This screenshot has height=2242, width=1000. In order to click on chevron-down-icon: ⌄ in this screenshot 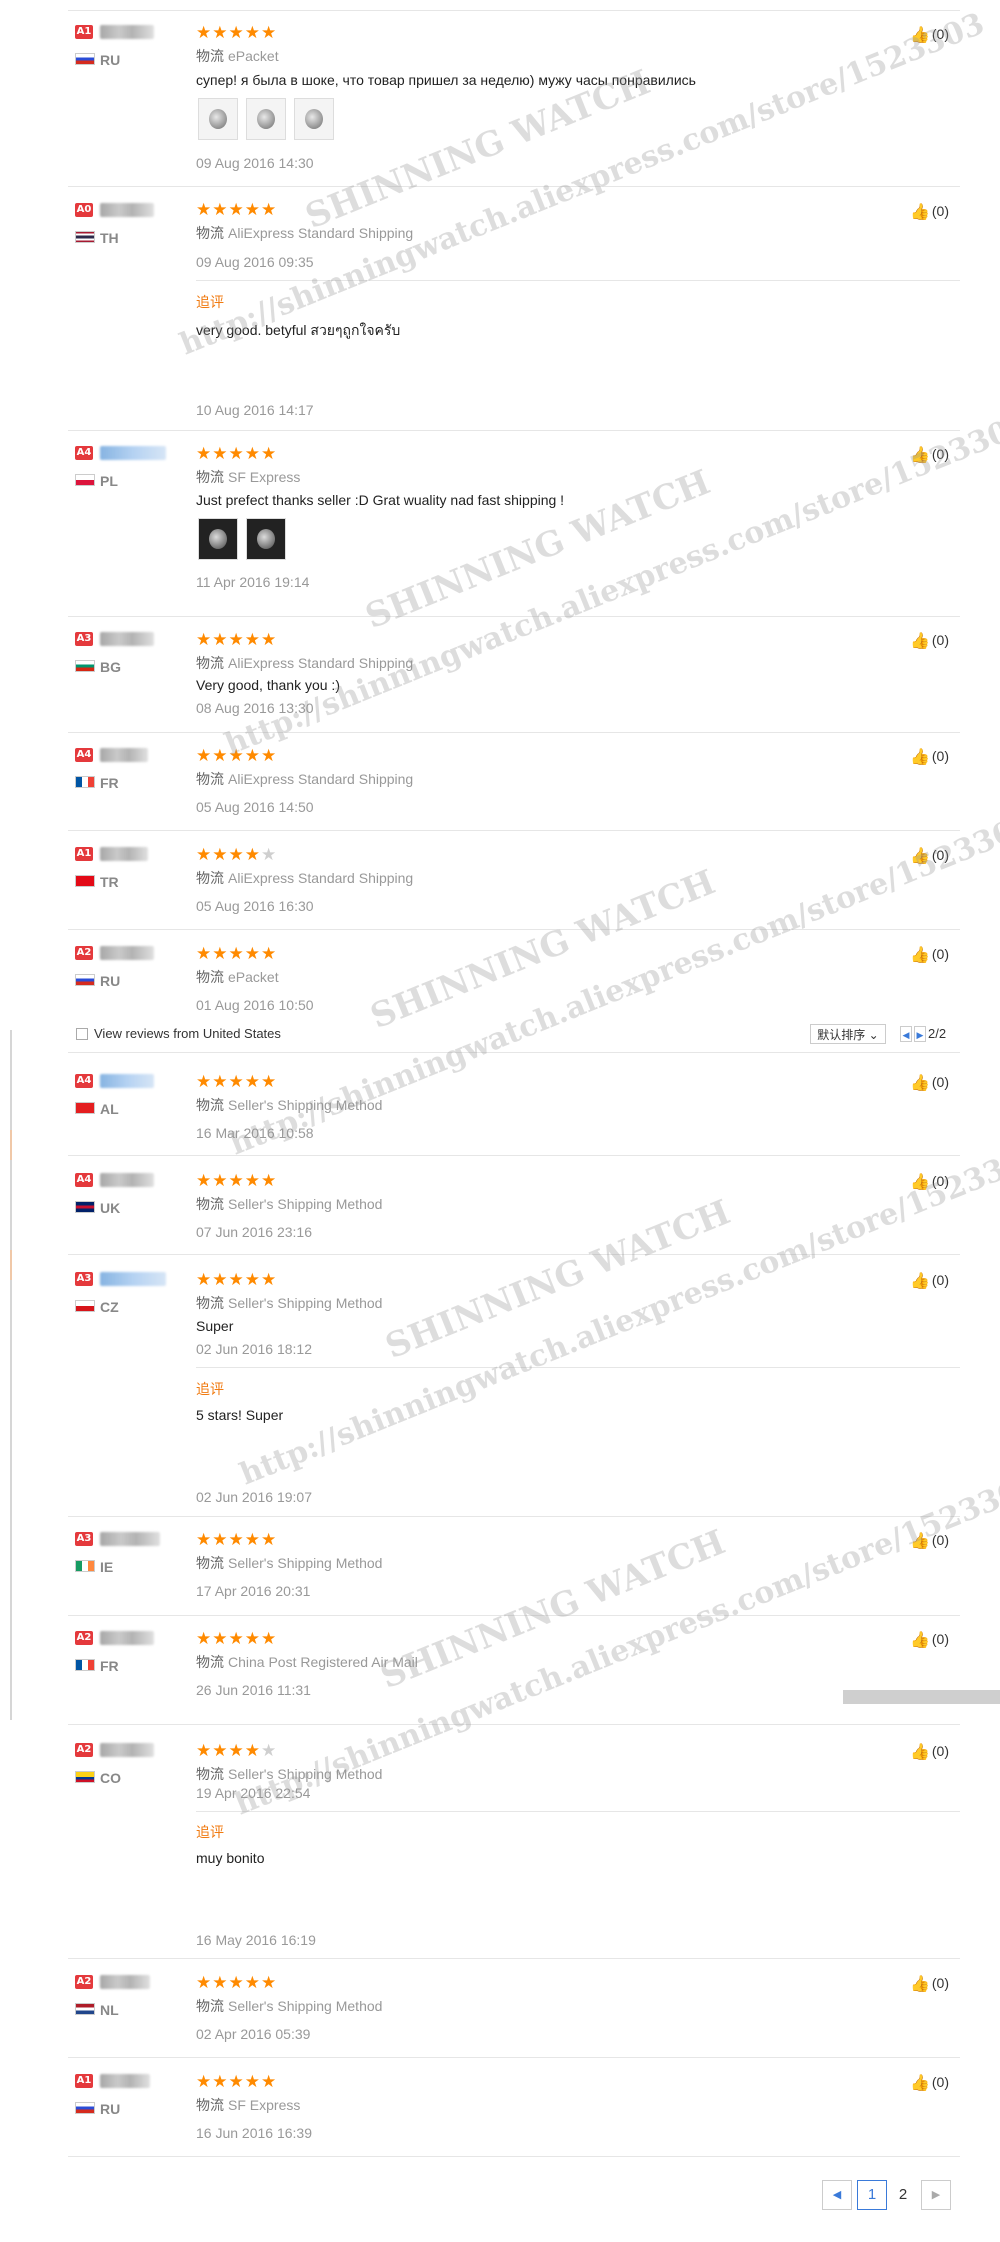, I will do `click(873, 1035)`.